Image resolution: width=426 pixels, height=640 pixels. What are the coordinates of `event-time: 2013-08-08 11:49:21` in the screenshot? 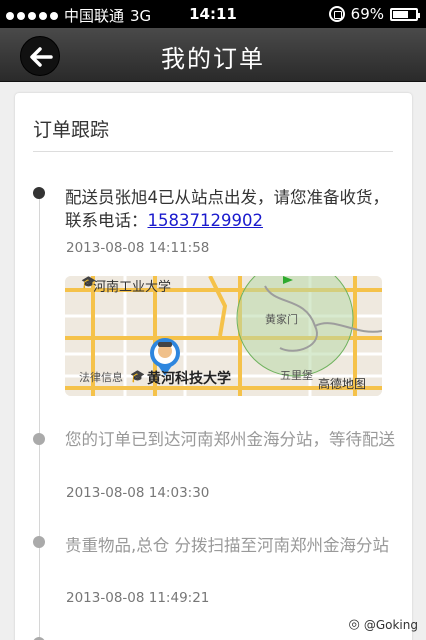 It's located at (138, 598).